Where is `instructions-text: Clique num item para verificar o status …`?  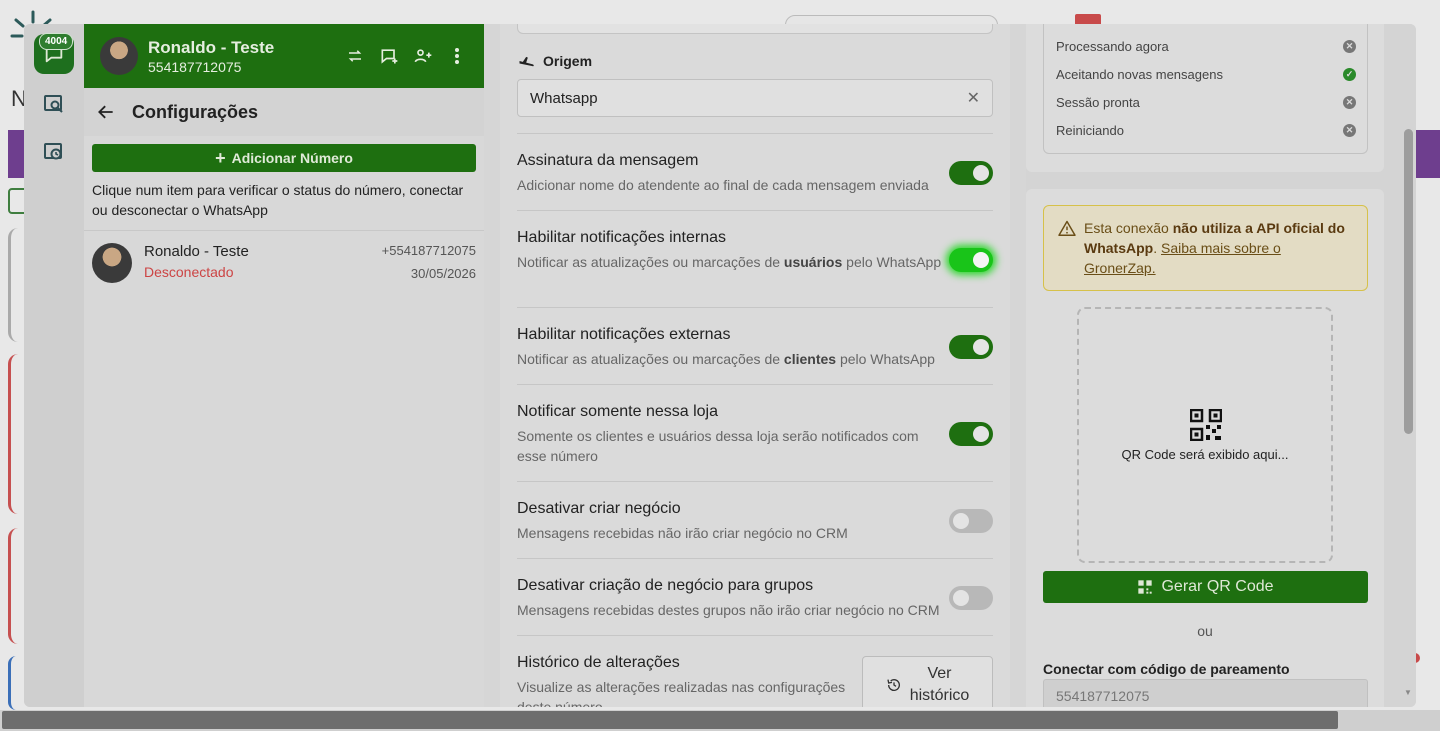
instructions-text: Clique num item para verificar o status … is located at coordinates (278, 200).